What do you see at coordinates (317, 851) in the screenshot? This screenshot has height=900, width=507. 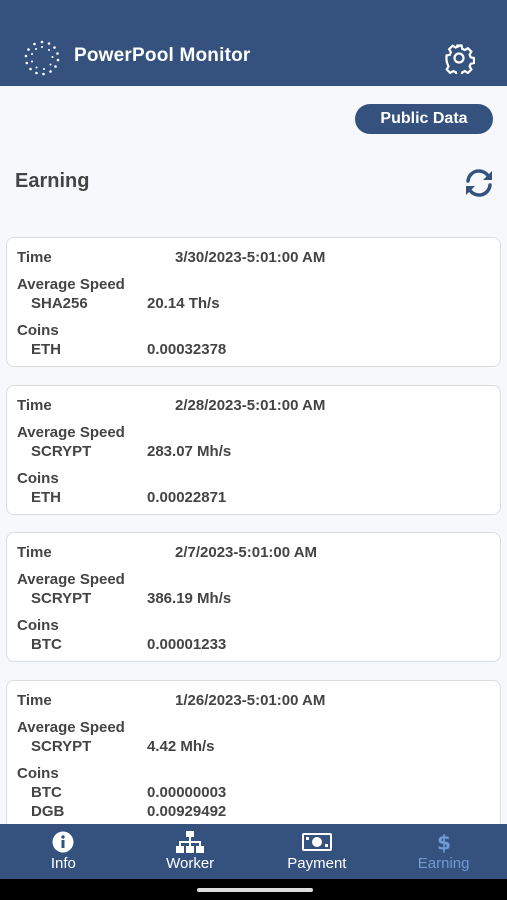 I see `nav-tab-payment: Payment` at bounding box center [317, 851].